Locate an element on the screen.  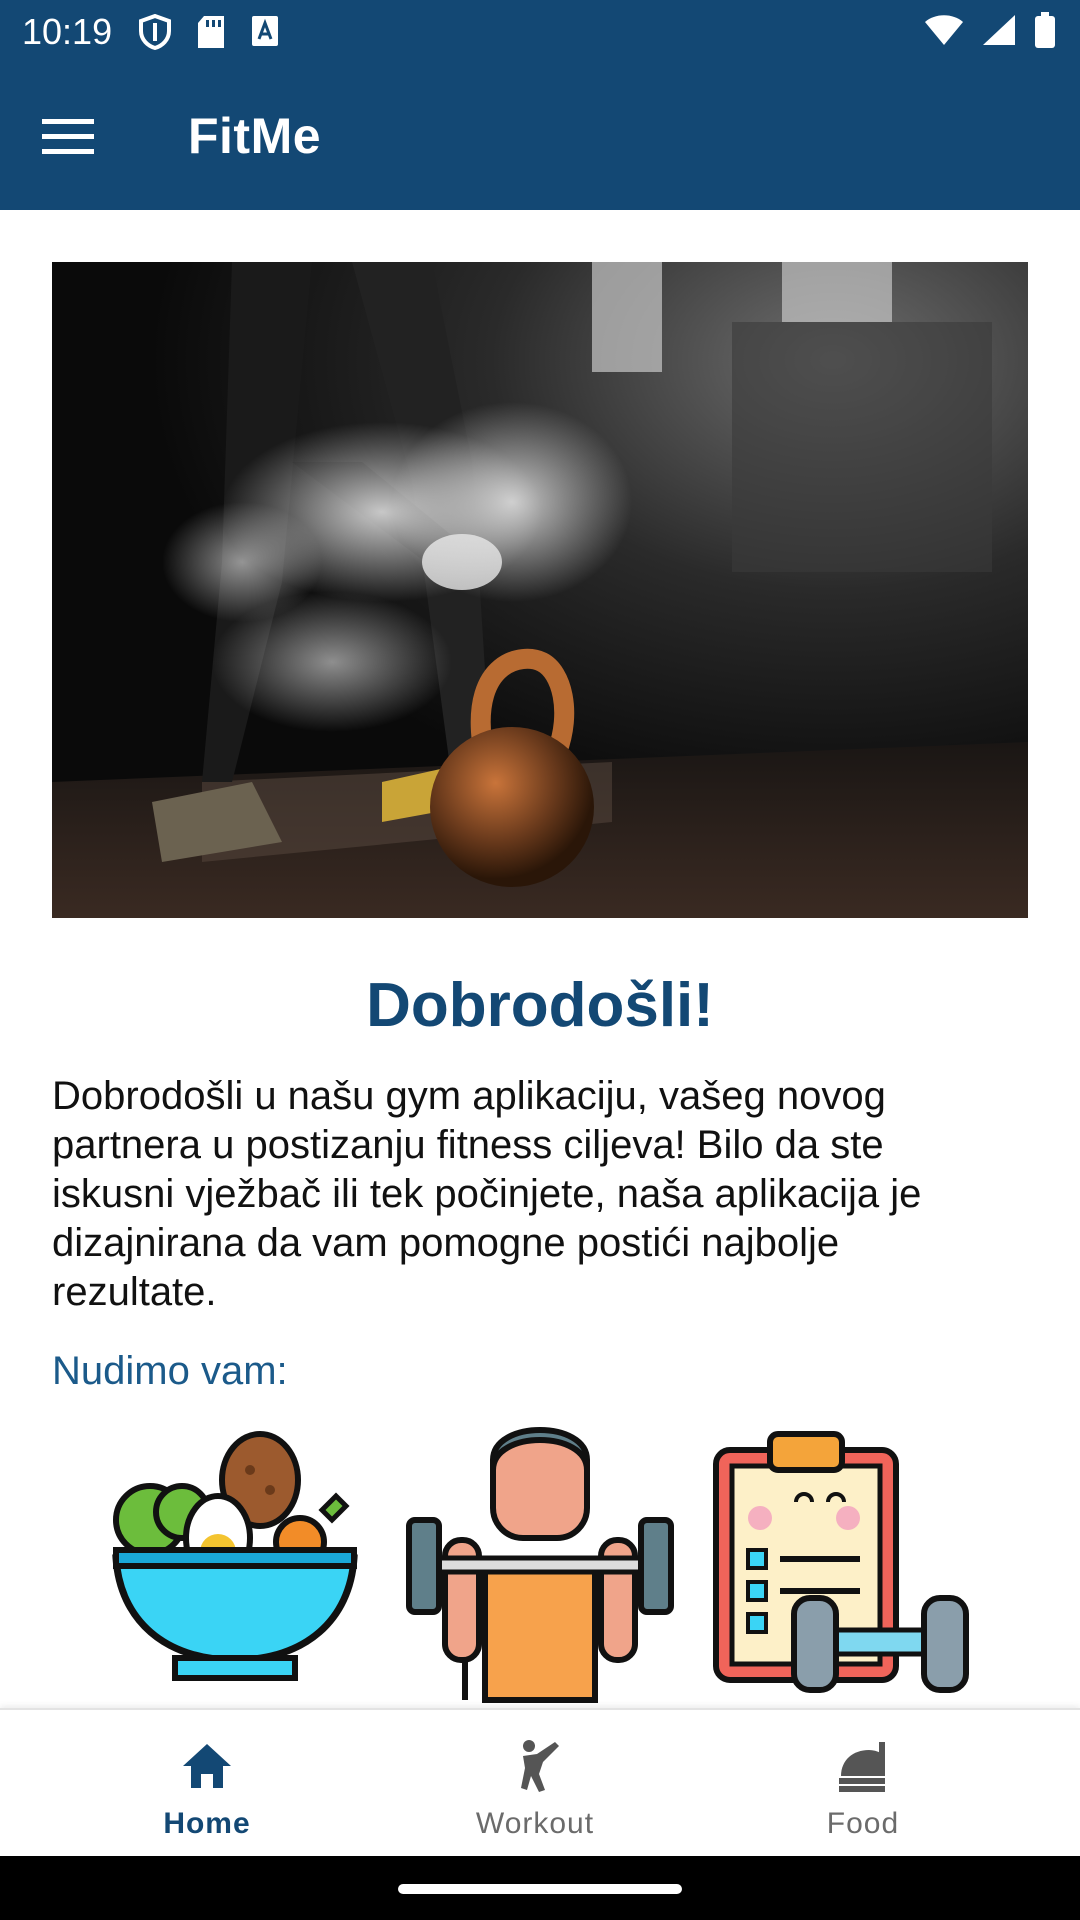
font-a-icon is located at coordinates (265, 34).